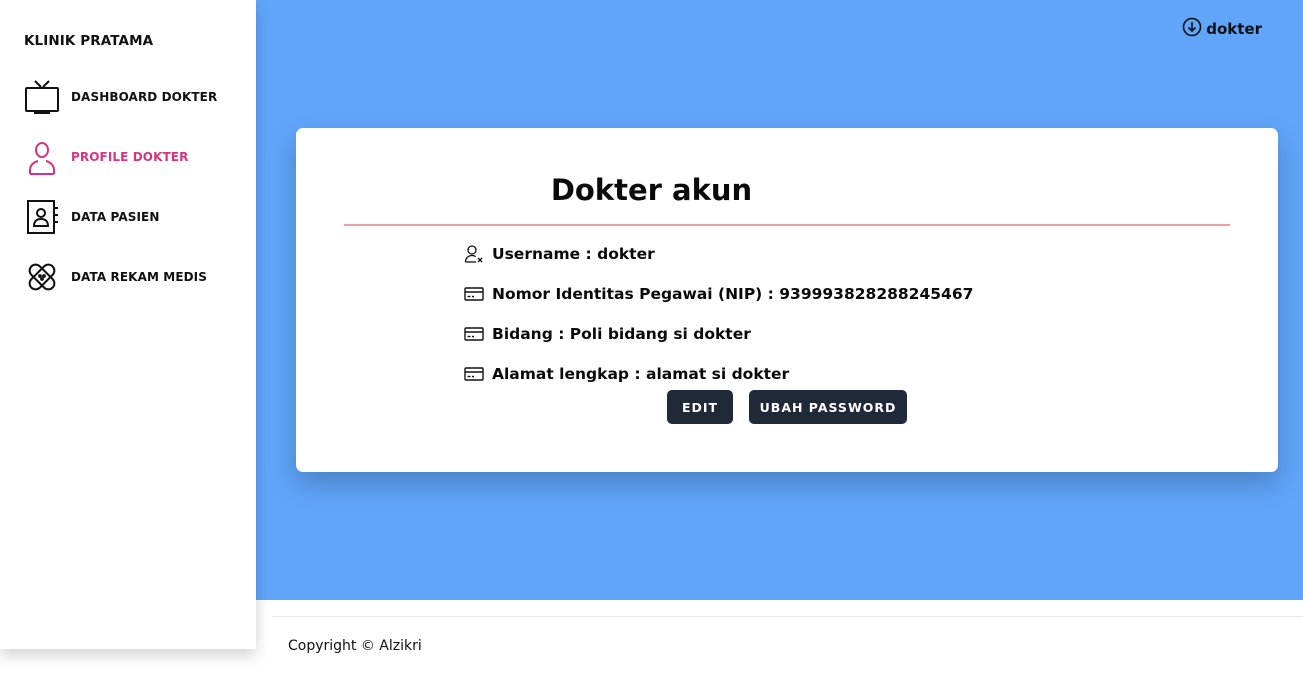 The image size is (1303, 677). Describe the element at coordinates (1192, 29) in the screenshot. I see `arrow-down-circle-icon` at that location.